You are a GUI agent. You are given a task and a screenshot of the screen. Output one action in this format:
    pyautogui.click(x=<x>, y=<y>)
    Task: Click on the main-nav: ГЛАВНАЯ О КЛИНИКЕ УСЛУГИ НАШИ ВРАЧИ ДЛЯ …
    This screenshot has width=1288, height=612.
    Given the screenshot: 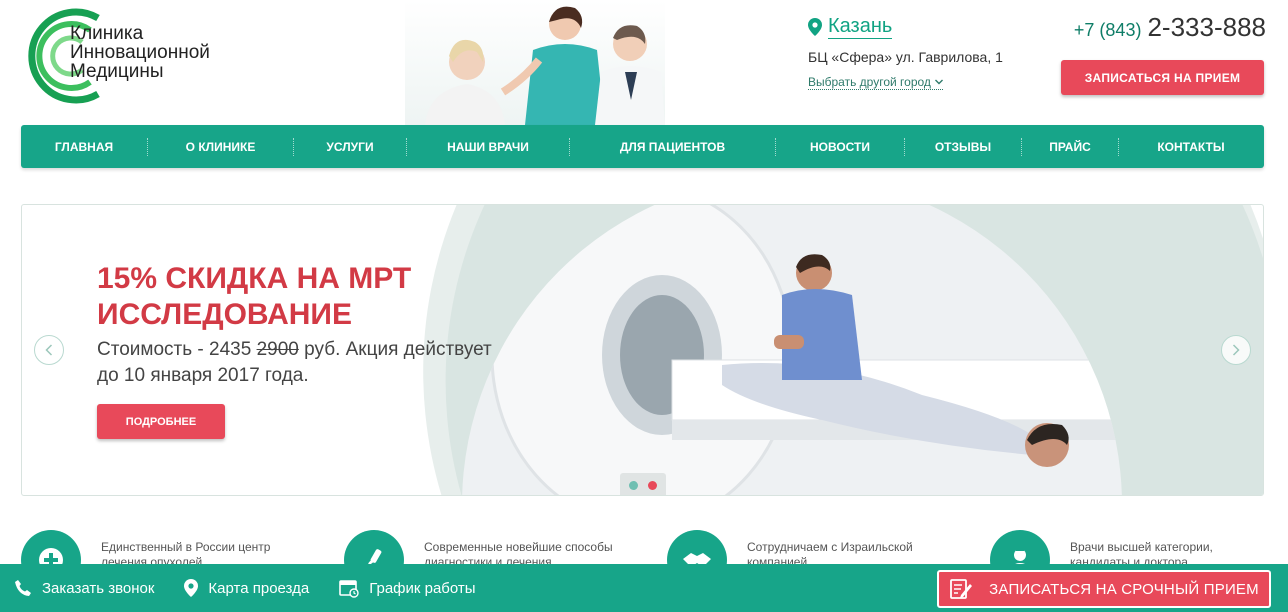 What is the action you would take?
    pyautogui.click(x=642, y=146)
    